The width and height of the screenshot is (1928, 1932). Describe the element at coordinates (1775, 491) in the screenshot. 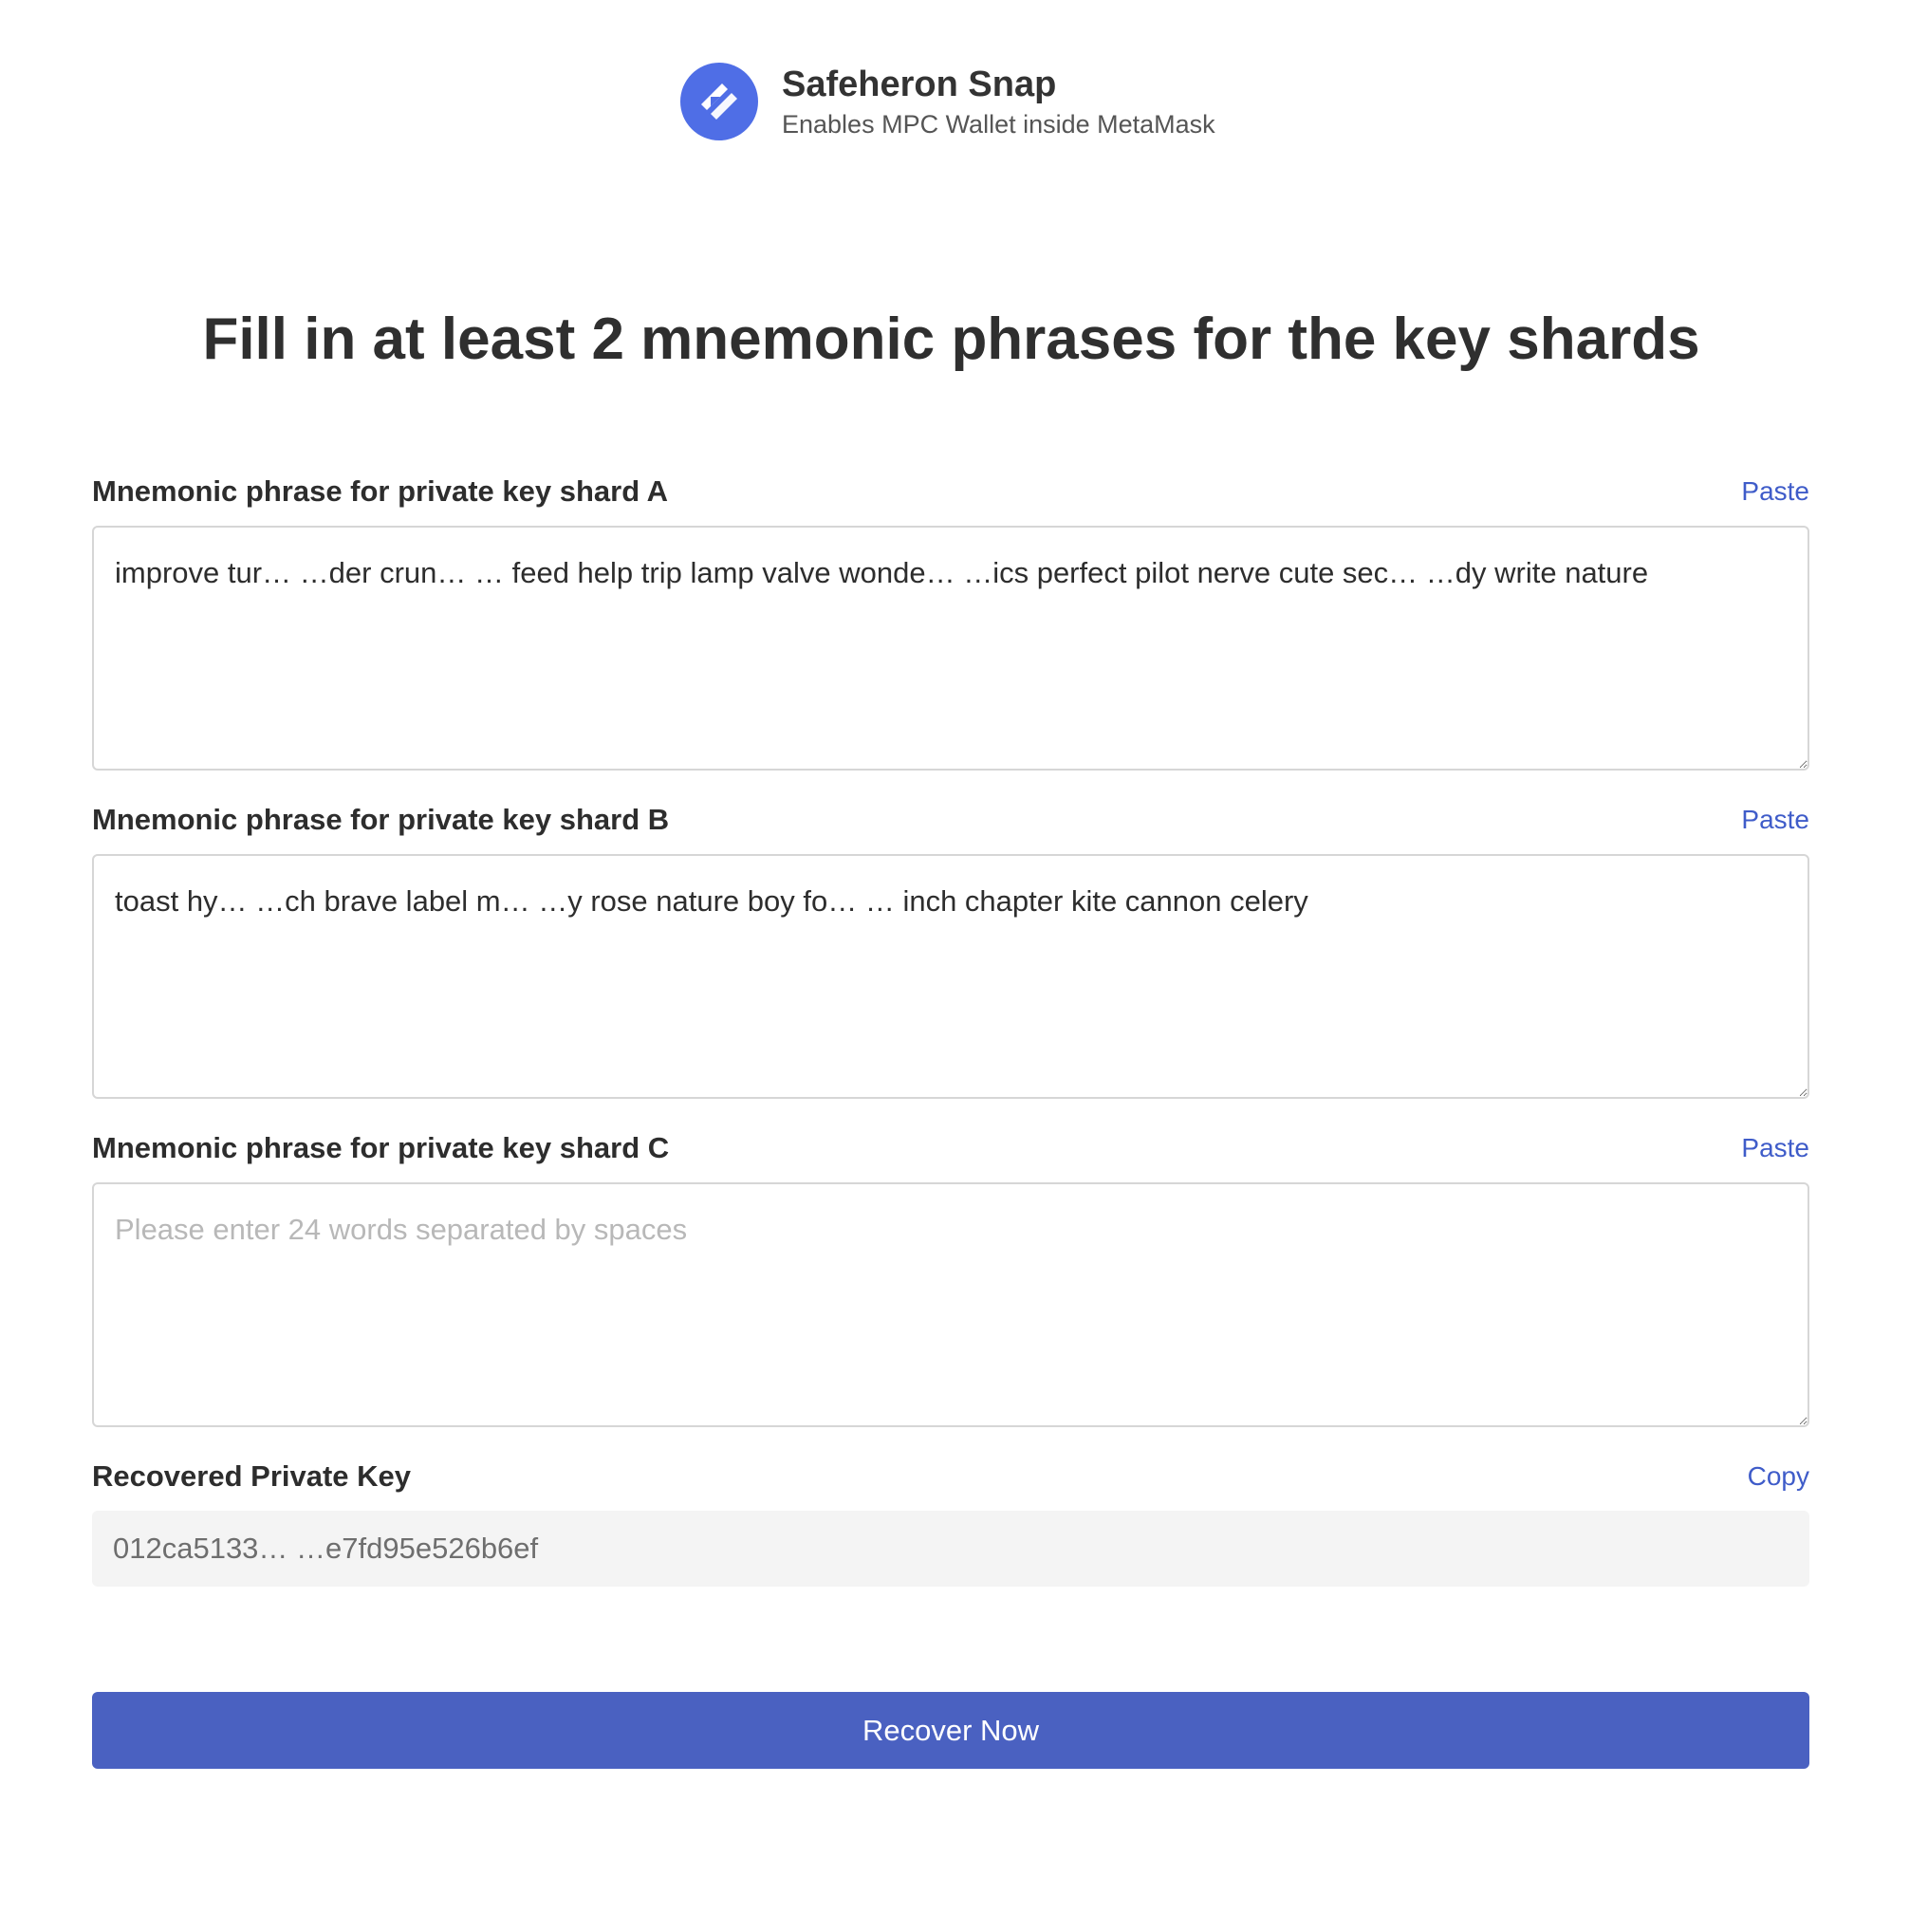

I see `paste-button-shard-a: Paste` at that location.